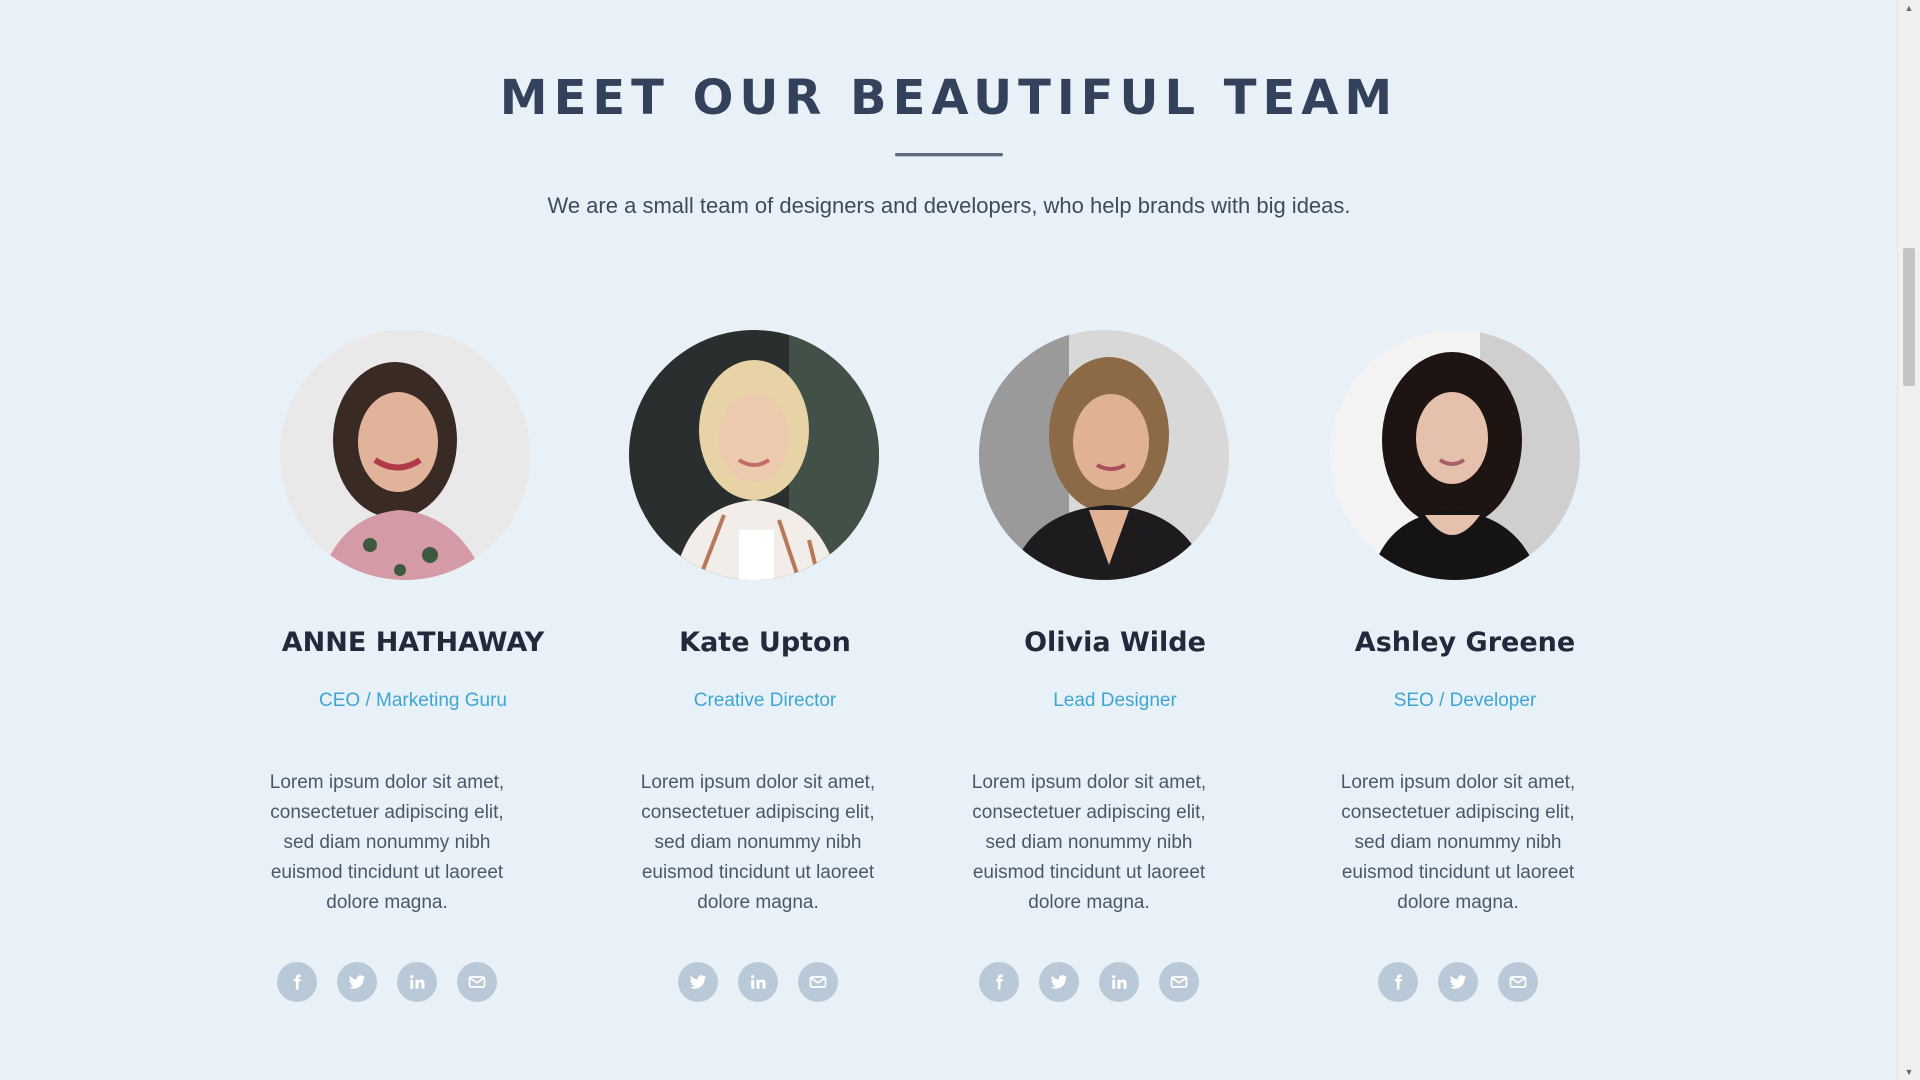 This screenshot has width=1920, height=1080. I want to click on scroll-up-icon: ▲, so click(1909, 8).